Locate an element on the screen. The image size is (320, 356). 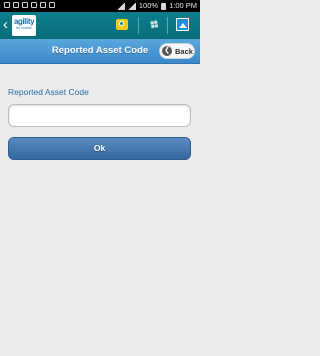
image-notification-icon is located at coordinates (16, 5).